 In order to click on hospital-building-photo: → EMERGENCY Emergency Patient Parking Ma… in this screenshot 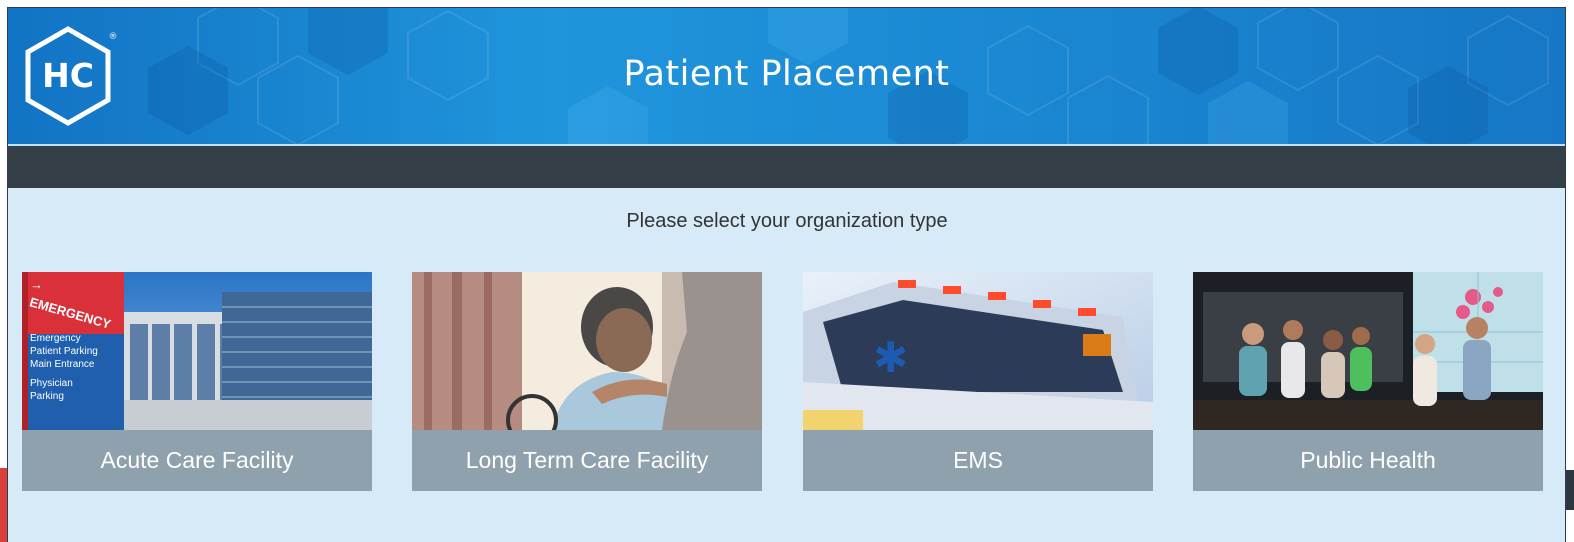, I will do `click(197, 351)`.